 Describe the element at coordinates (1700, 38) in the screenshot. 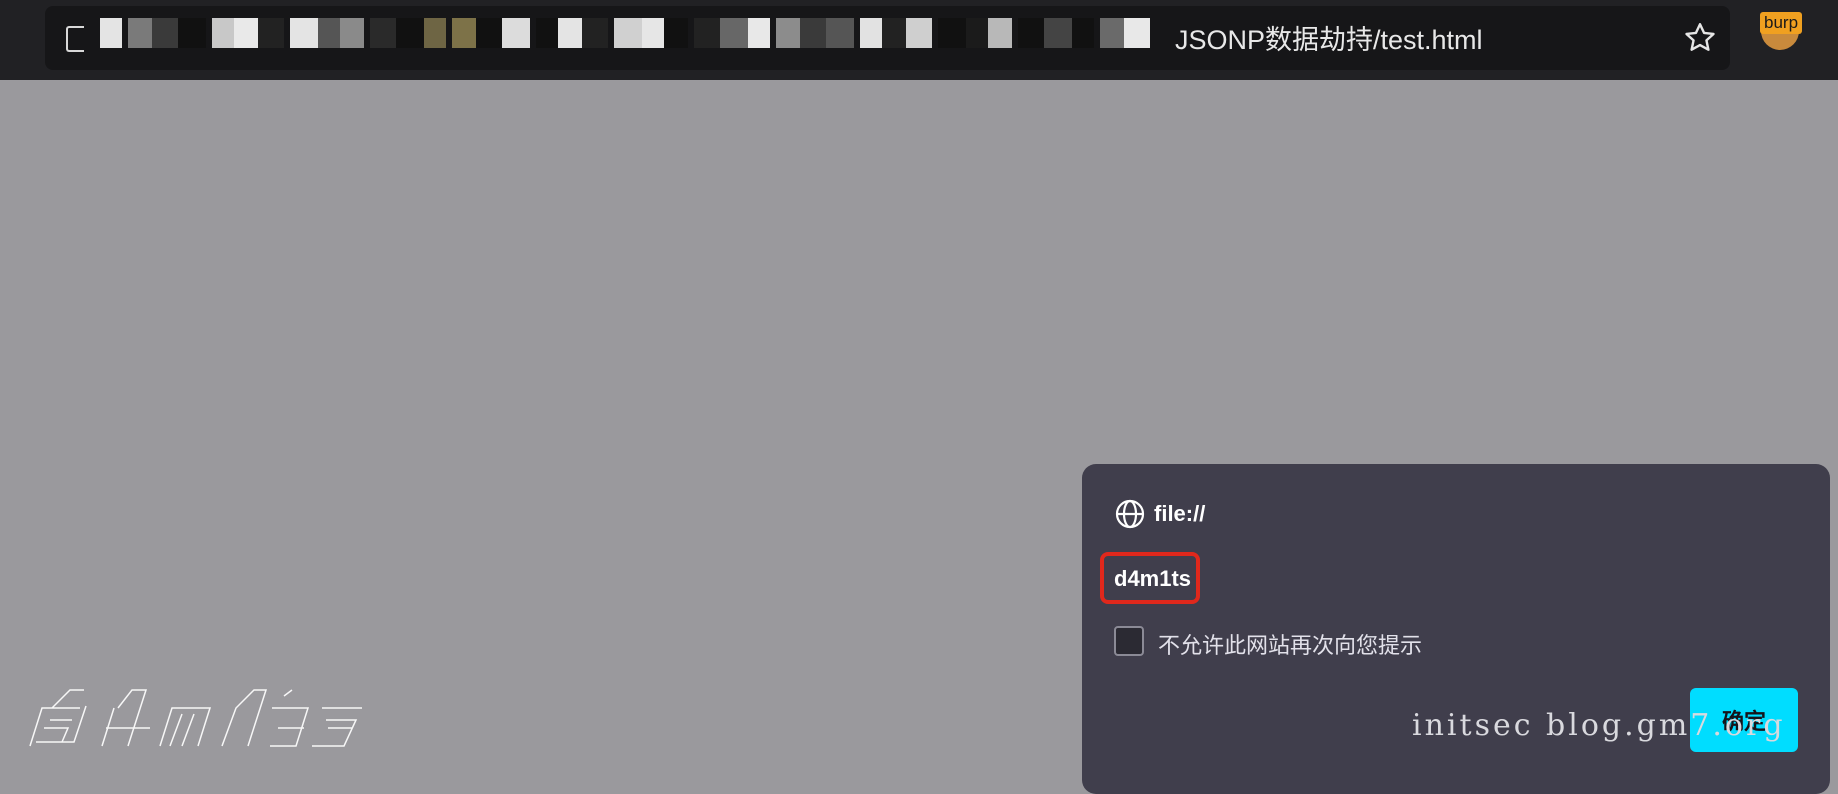

I see `star-icon` at that location.